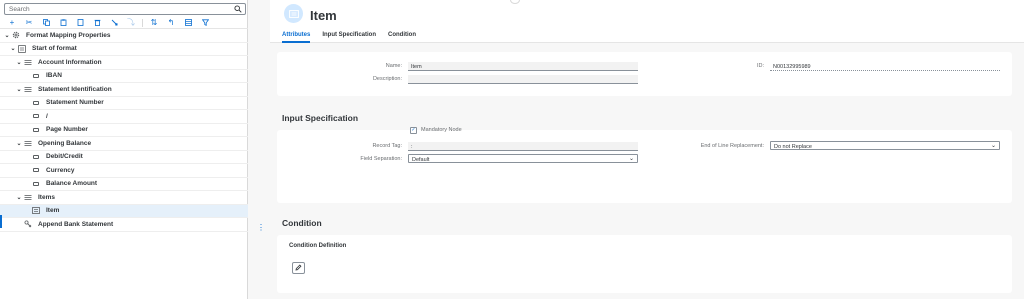 The width and height of the screenshot is (1024, 299). What do you see at coordinates (413, 130) in the screenshot?
I see `mandatory-node-checkbox: ✓` at bounding box center [413, 130].